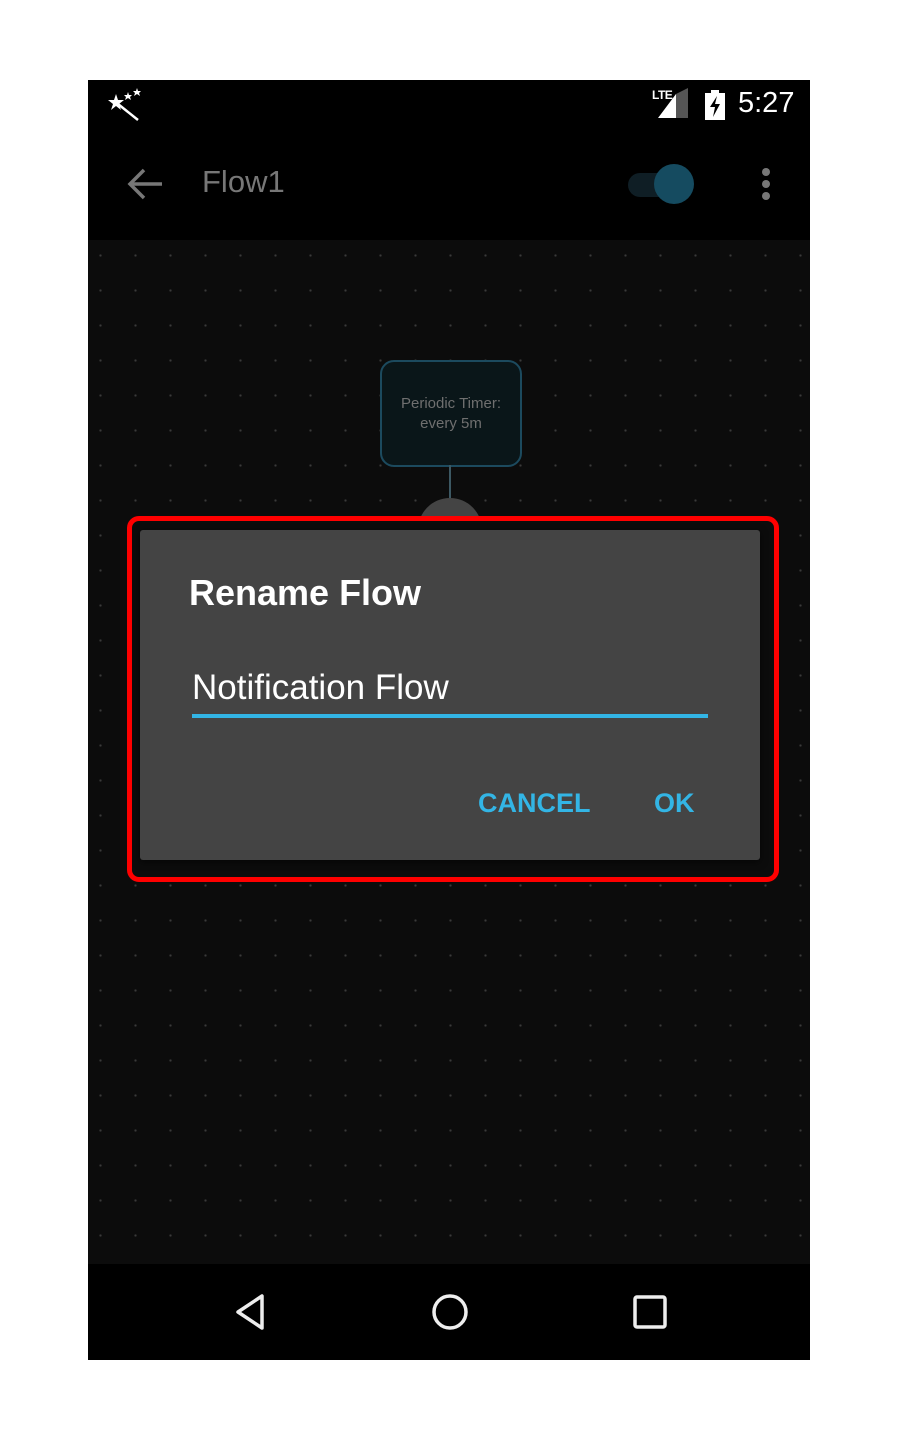 This screenshot has height=1440, width=900. What do you see at coordinates (674, 803) in the screenshot?
I see `ok-button: OK` at bounding box center [674, 803].